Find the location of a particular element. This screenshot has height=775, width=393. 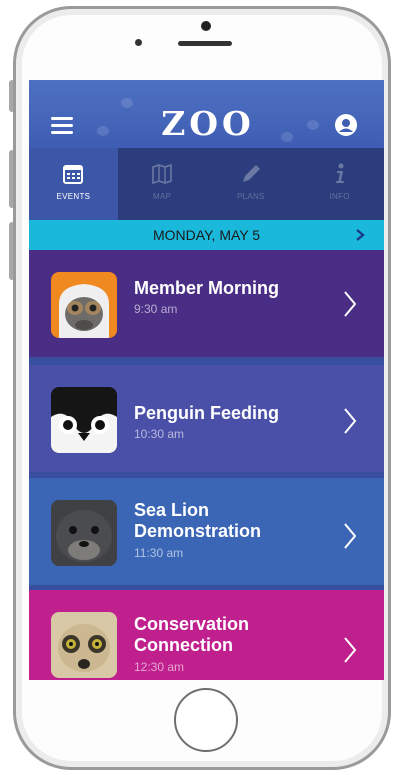

tab-info: INFO is located at coordinates (339, 184).